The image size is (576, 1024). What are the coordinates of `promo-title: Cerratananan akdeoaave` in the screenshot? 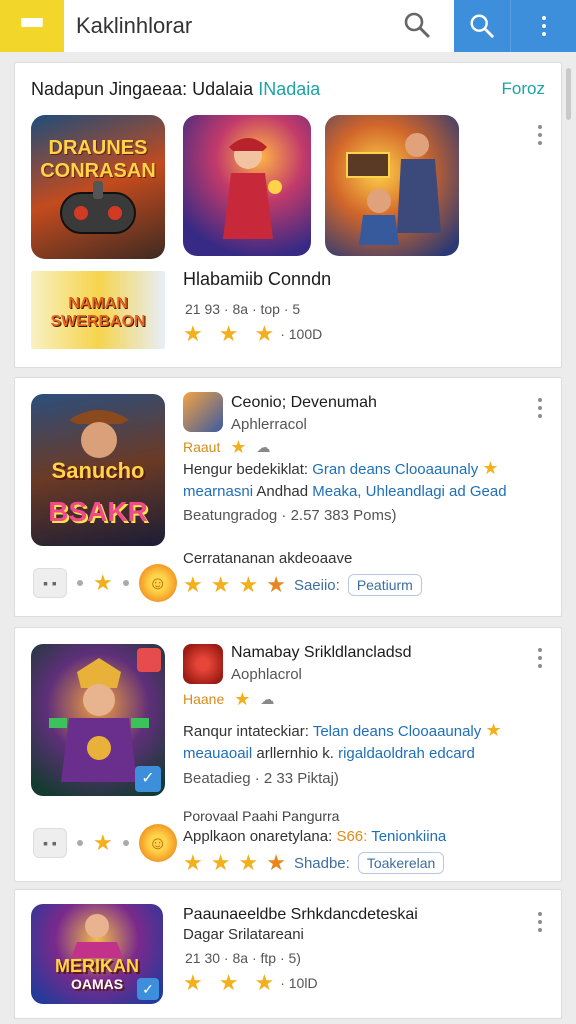 It's located at (268, 558).